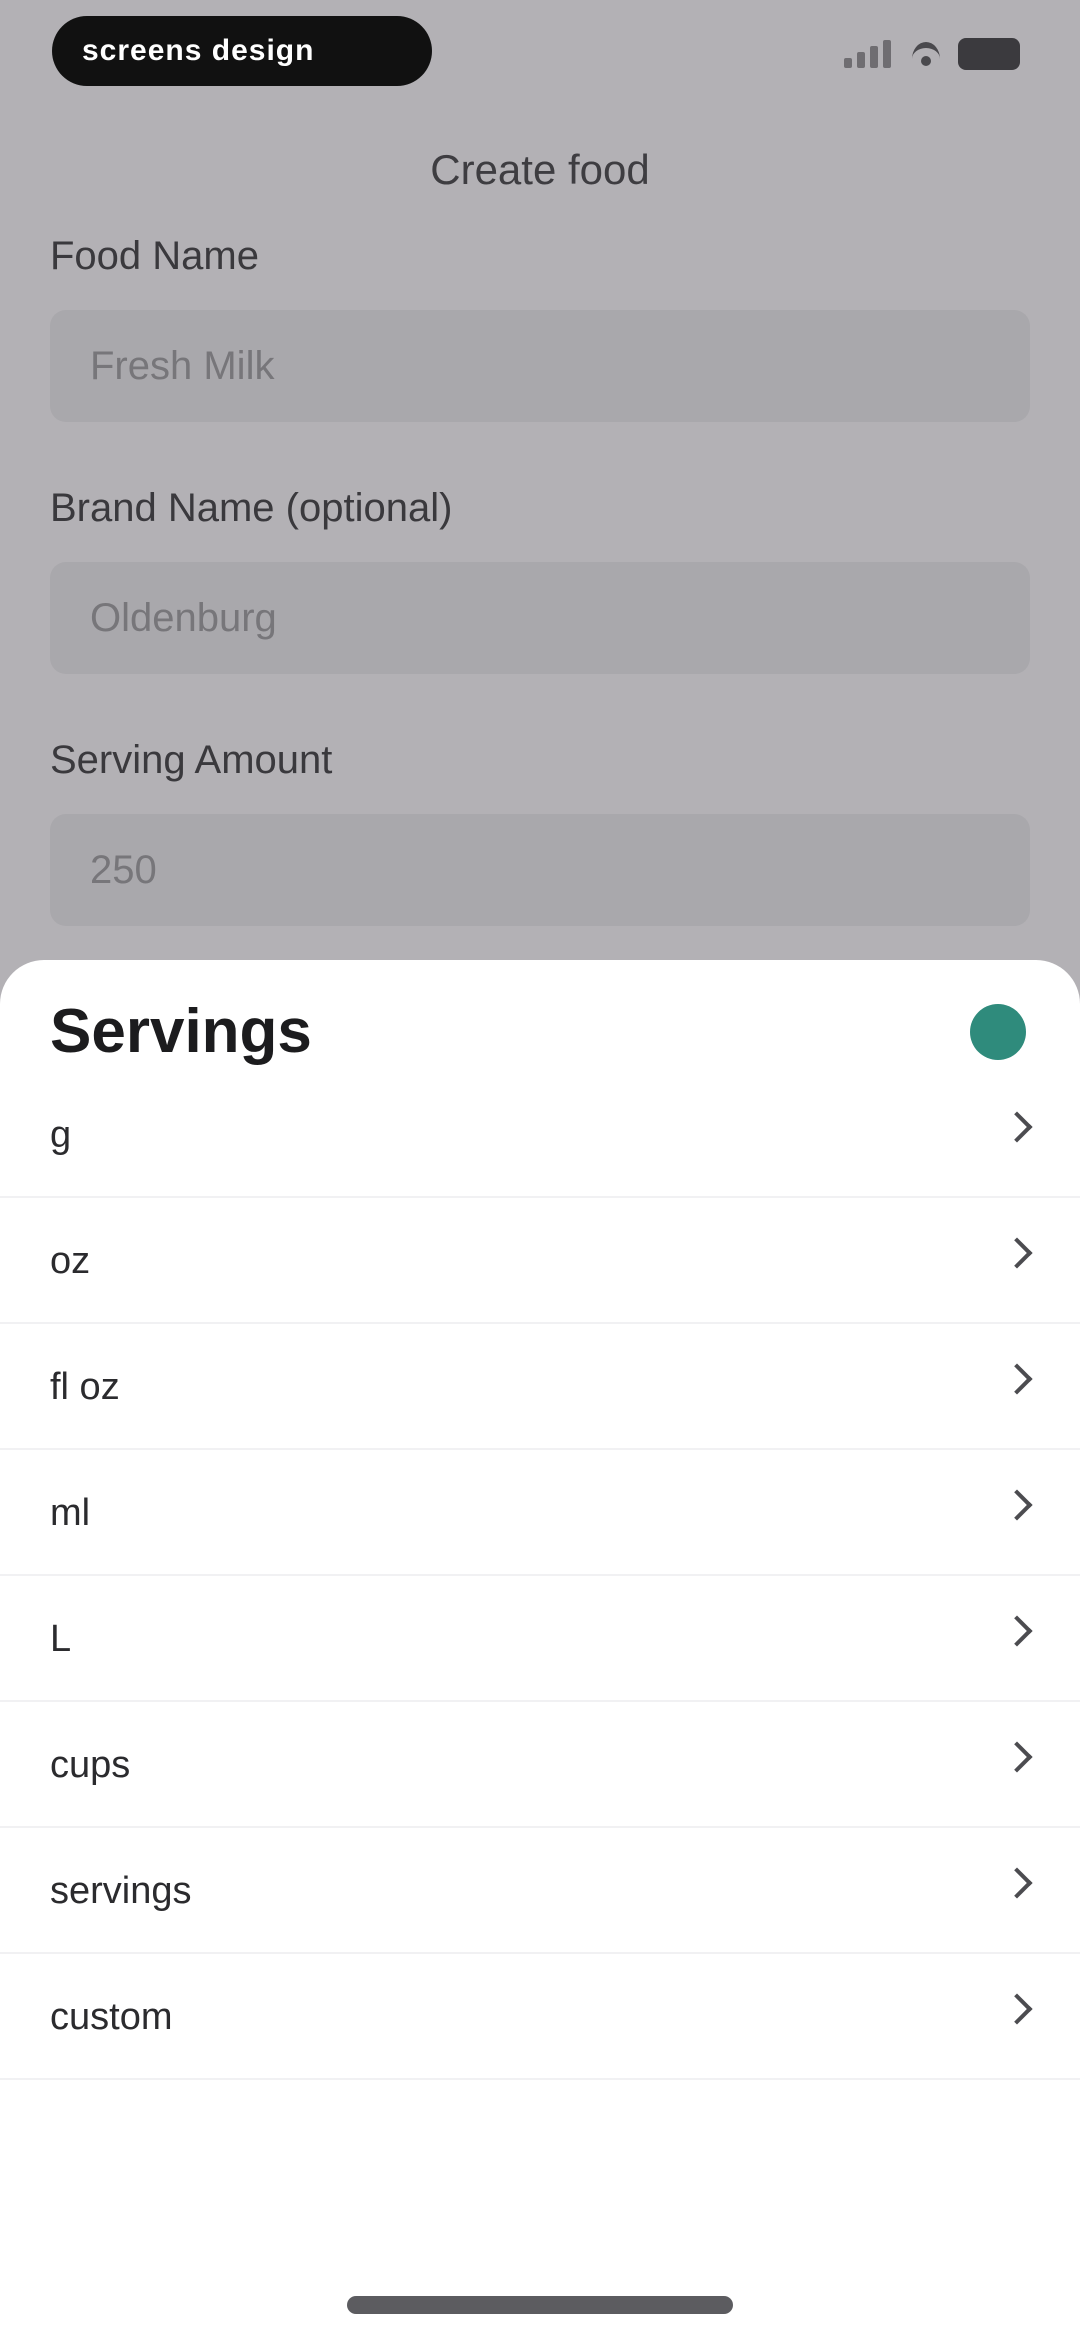  I want to click on option-g: g, so click(540, 1135).